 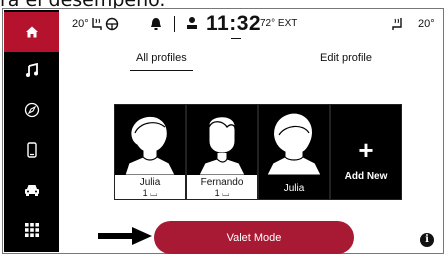 I want to click on profile-card-julia: Julia 1 ⌴, so click(x=150, y=152).